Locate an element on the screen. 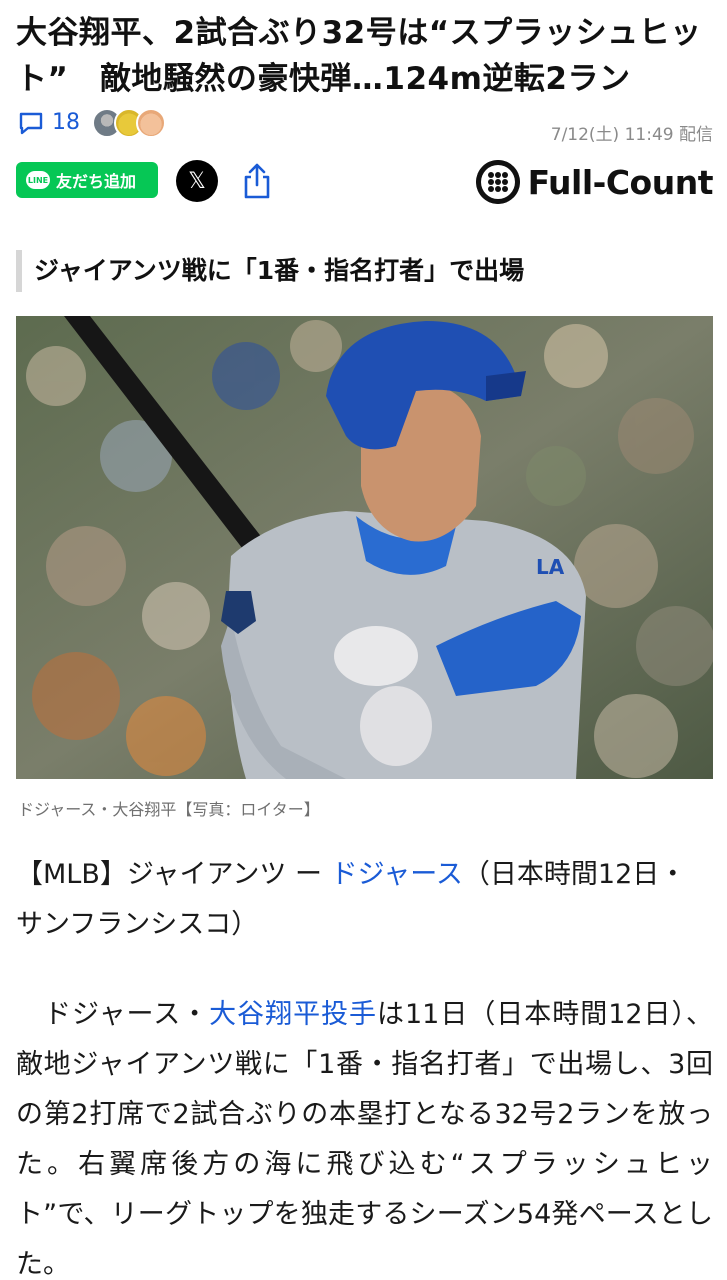  share-bar: LINE 友だち追加 𝕏 Full-Count is located at coordinates (365, 182).